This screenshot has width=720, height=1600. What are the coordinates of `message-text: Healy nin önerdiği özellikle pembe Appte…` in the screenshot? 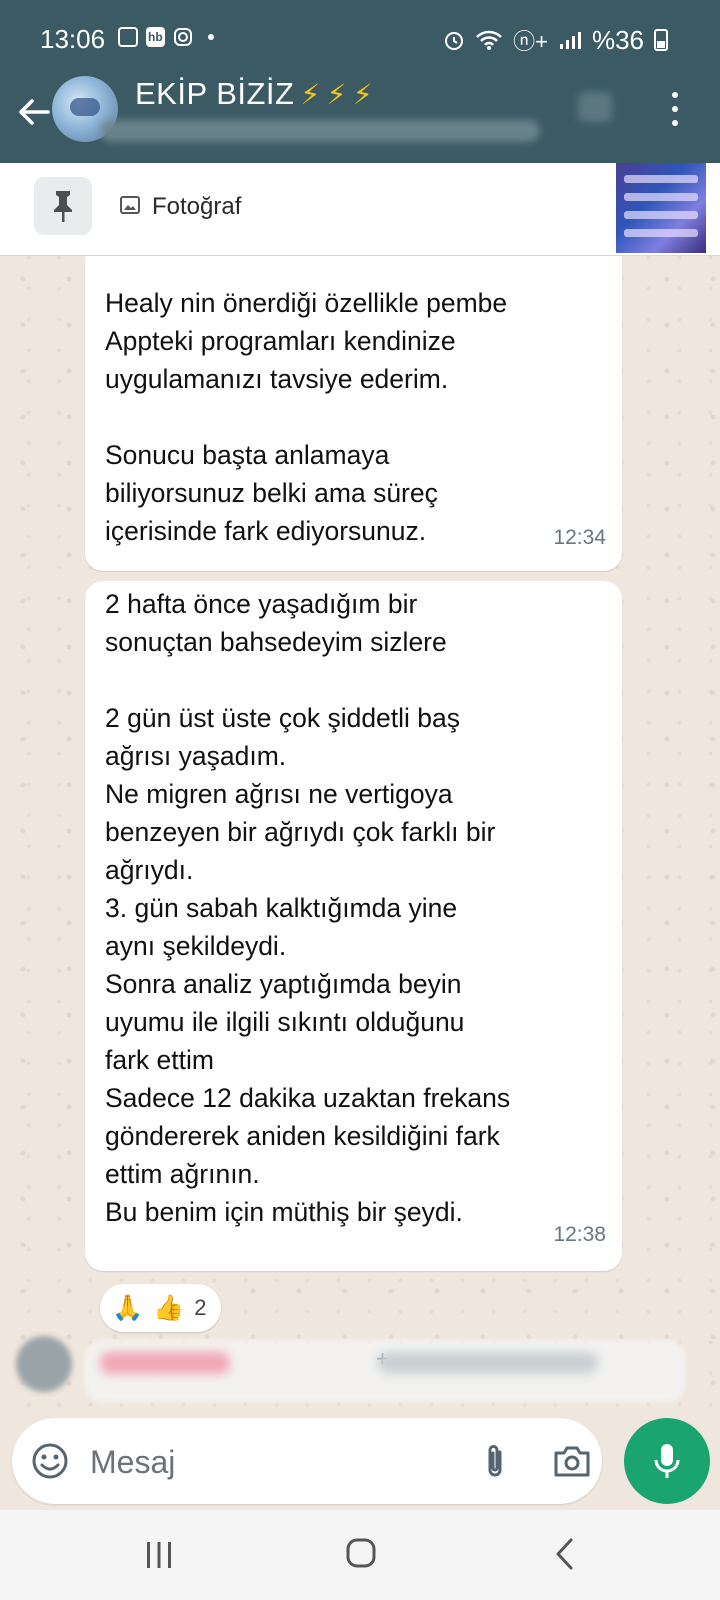 It's located at (306, 417).